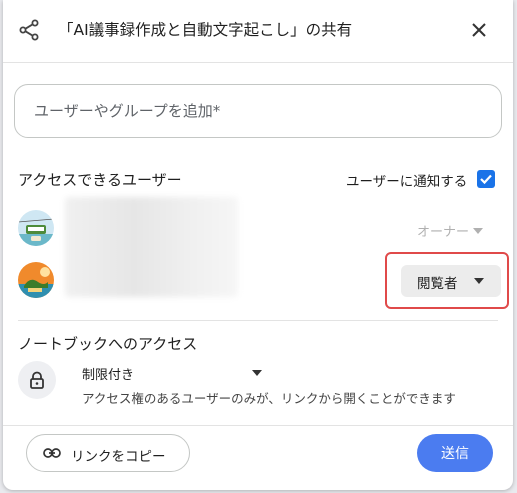 Image resolution: width=517 pixels, height=493 pixels. I want to click on divider, so click(258, 320).